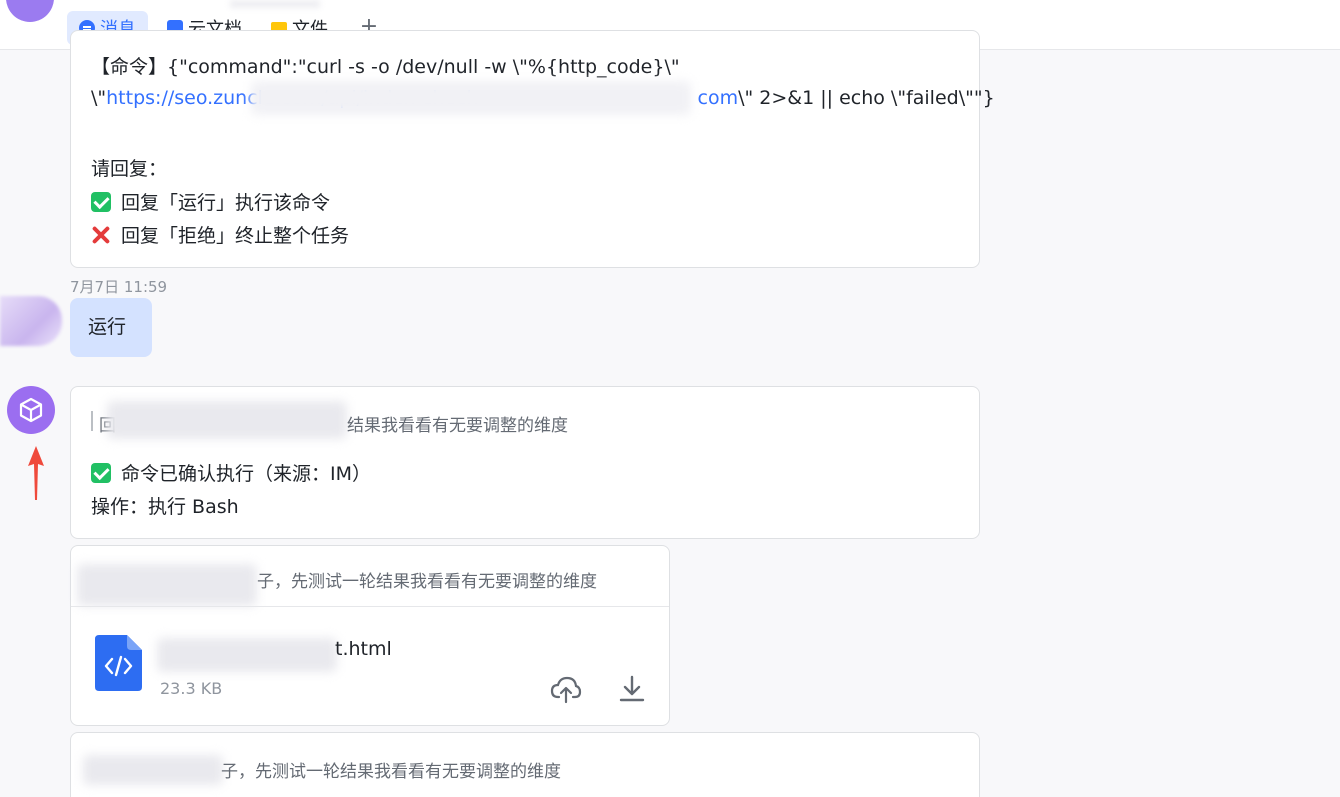  What do you see at coordinates (129, 67) in the screenshot?
I see `command-prefix: 【命令】` at bounding box center [129, 67].